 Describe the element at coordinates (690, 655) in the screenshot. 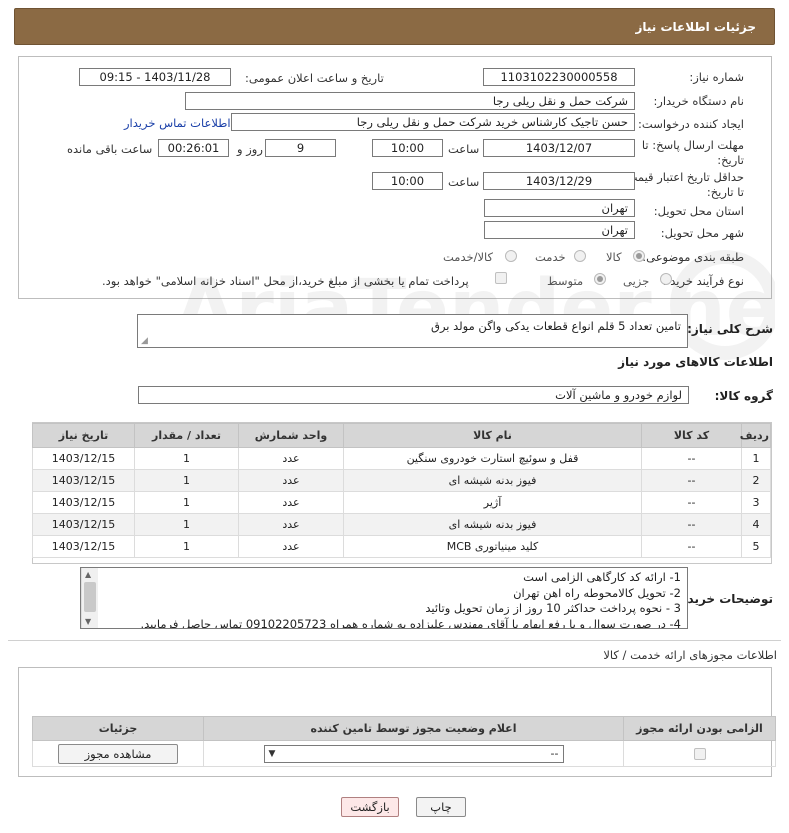

I see `licenses-section-title: اطلاعات مجوزهای ارائه خدمت / کالا` at that location.